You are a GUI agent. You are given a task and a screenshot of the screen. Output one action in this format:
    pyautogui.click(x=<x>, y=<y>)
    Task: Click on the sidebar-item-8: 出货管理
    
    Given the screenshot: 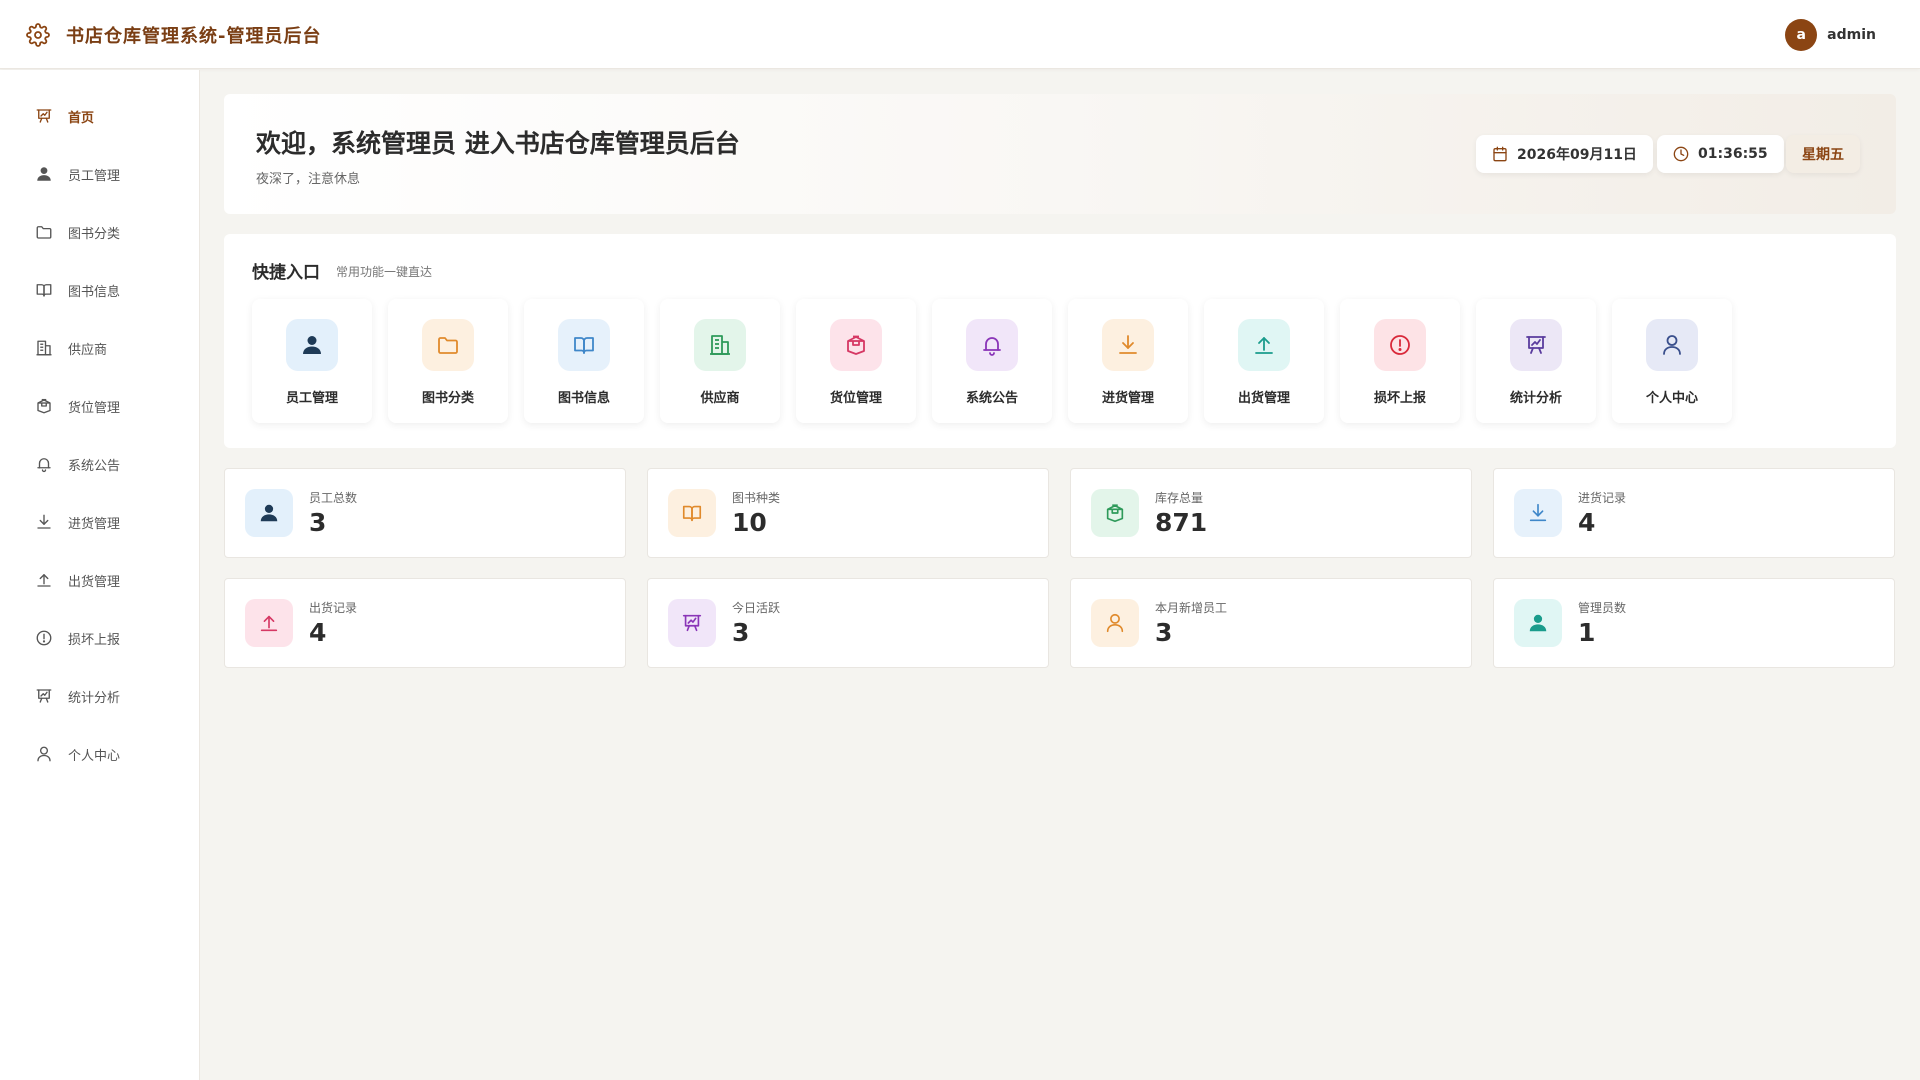 What is the action you would take?
    pyautogui.click(x=99, y=580)
    